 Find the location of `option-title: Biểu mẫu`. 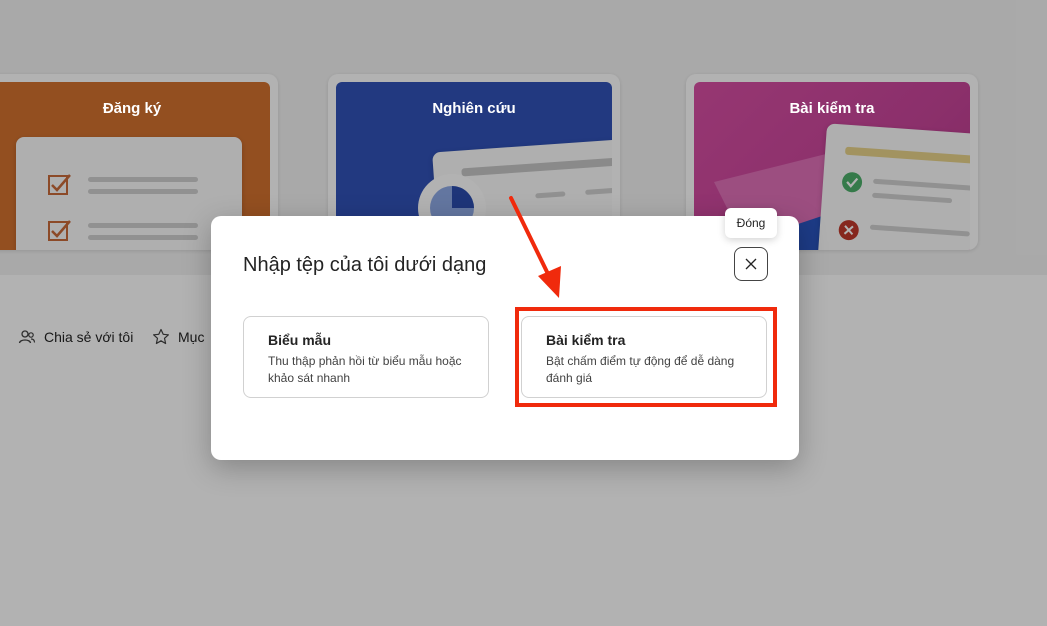

option-title: Biểu mẫu is located at coordinates (300, 340).